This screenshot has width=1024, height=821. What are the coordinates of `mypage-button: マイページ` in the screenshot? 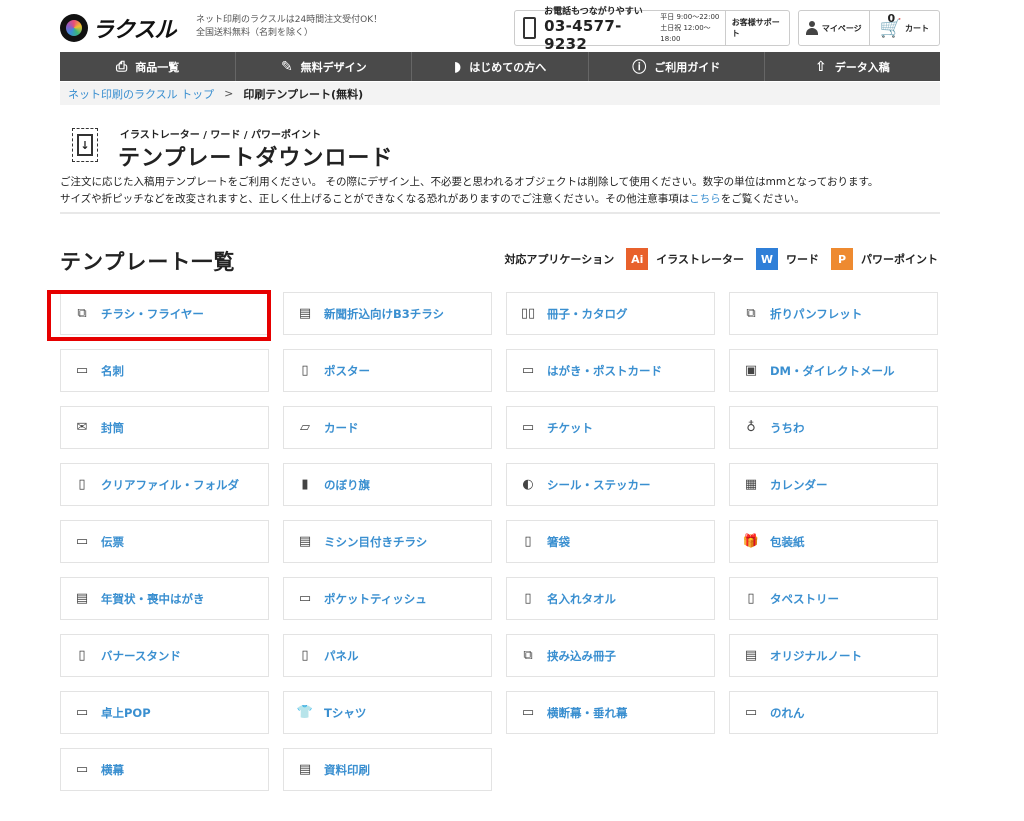 It's located at (834, 28).